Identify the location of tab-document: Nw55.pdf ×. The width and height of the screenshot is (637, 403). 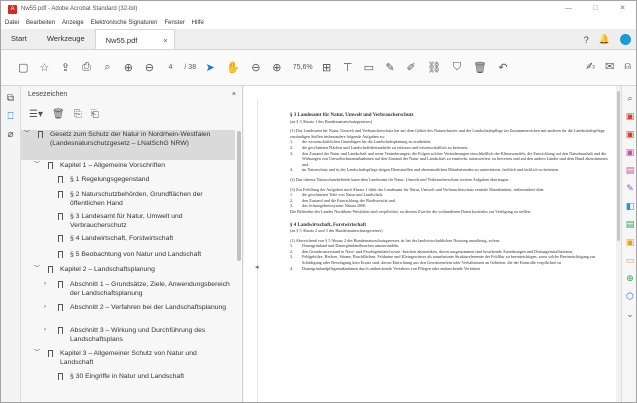
(134, 40).